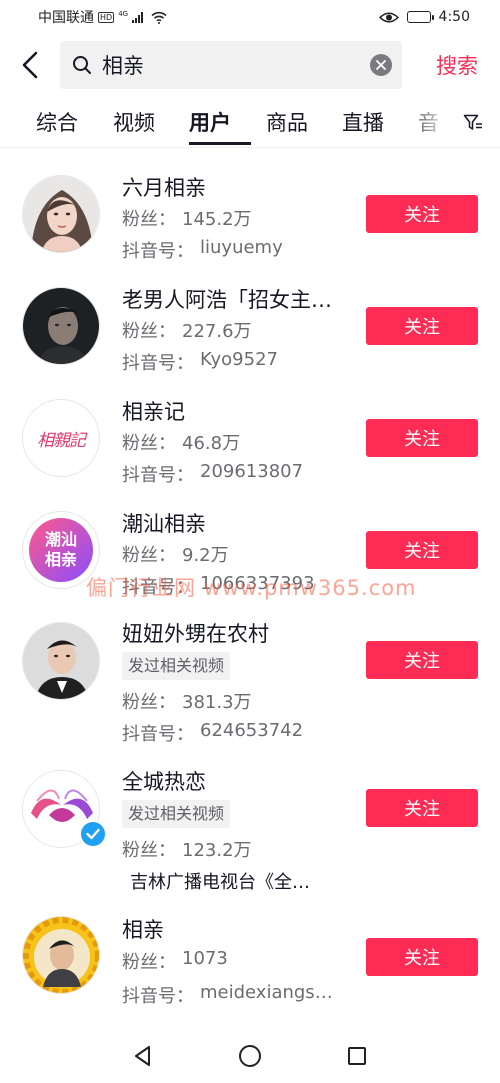  What do you see at coordinates (287, 123) in the screenshot?
I see `tab-products: 商品` at bounding box center [287, 123].